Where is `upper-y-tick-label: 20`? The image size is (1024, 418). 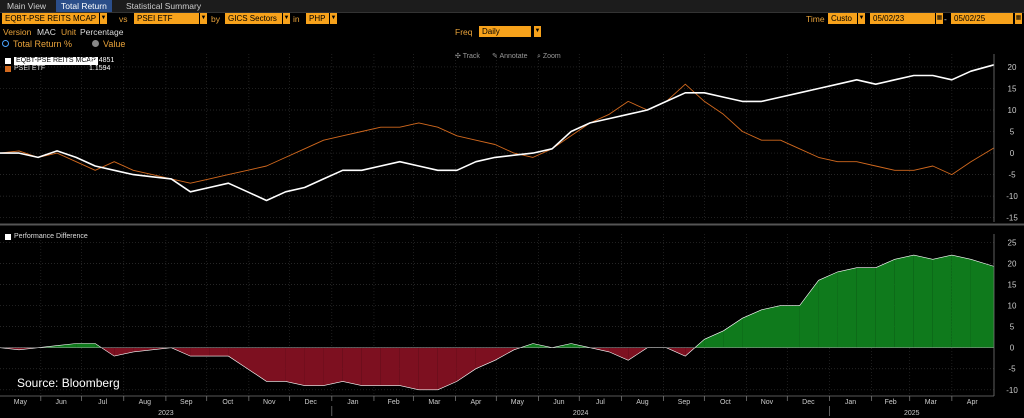 upper-y-tick-label: 20 is located at coordinates (1012, 67).